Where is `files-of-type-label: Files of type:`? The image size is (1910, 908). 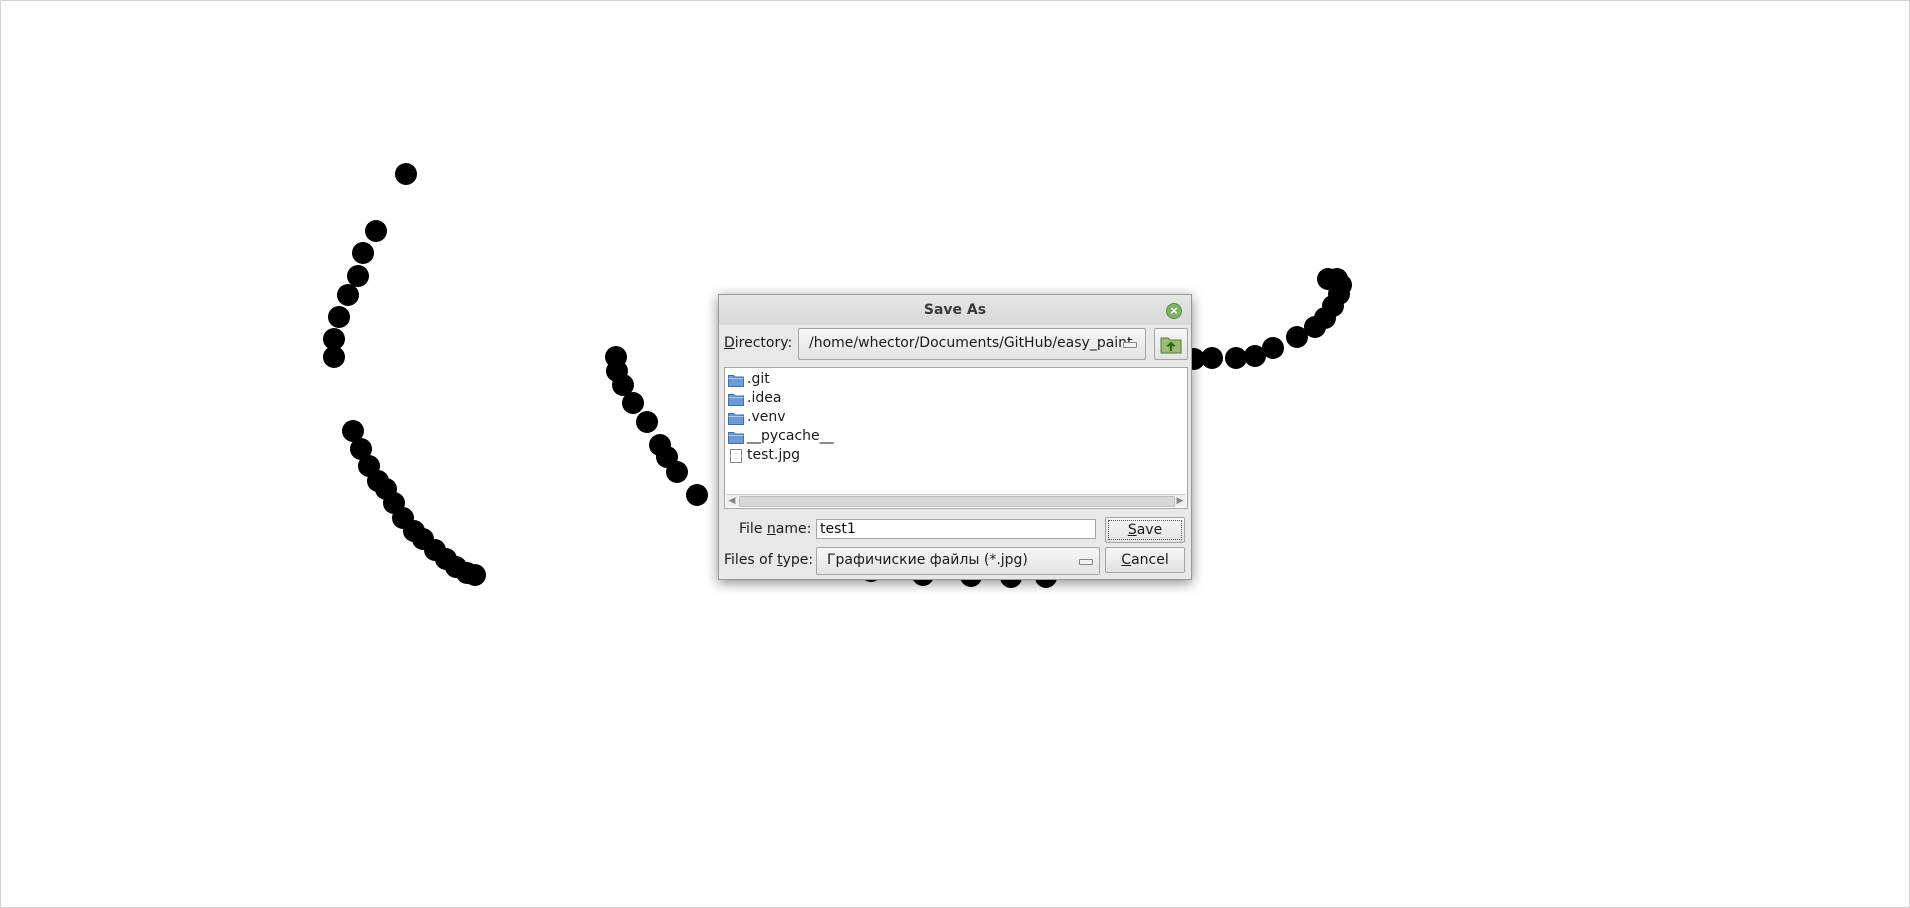
files-of-type-label: Files of type: is located at coordinates (768, 560).